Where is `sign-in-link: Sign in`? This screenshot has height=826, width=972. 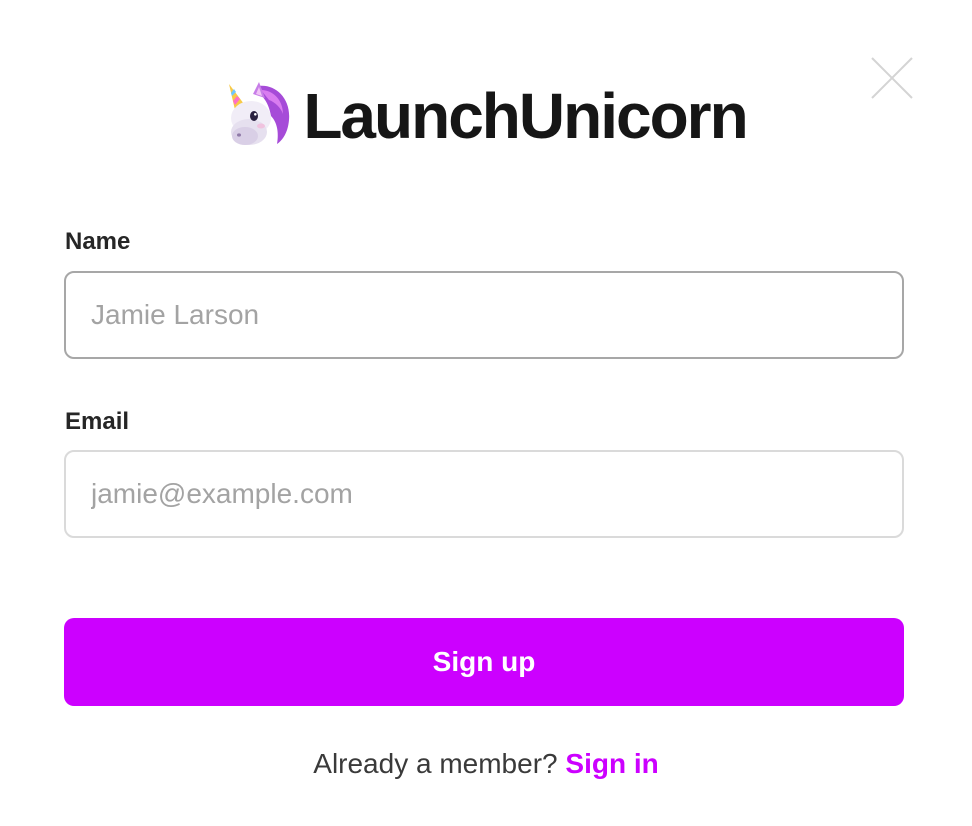
sign-in-link: Sign in is located at coordinates (611, 763).